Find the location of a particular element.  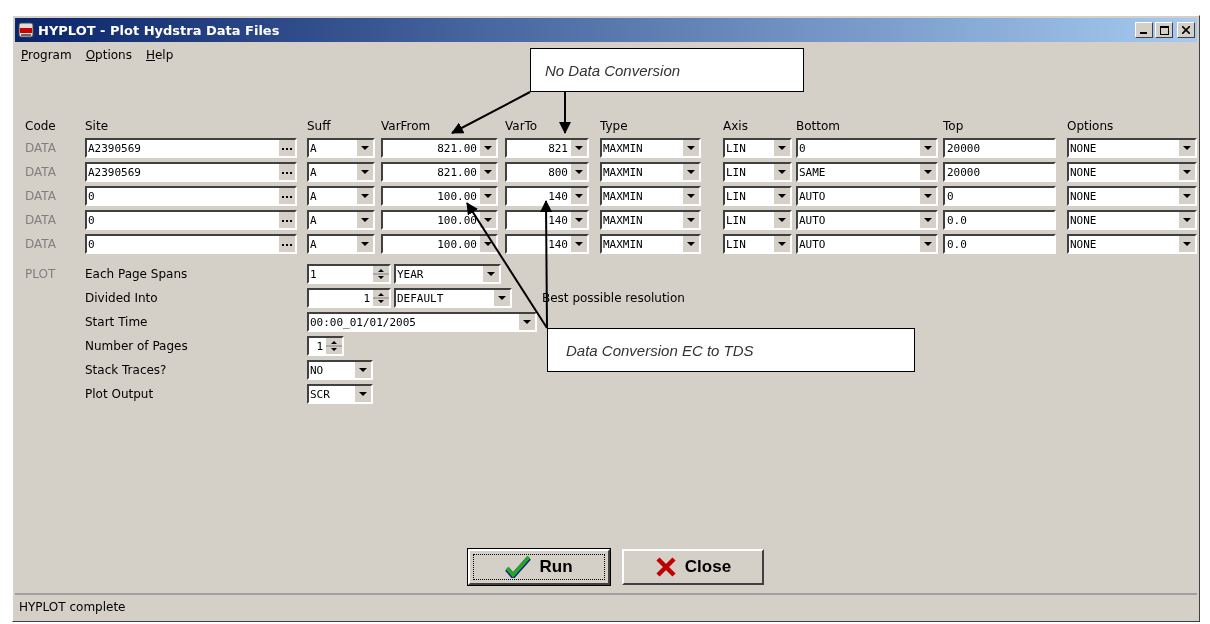

close-button: Close is located at coordinates (693, 567).